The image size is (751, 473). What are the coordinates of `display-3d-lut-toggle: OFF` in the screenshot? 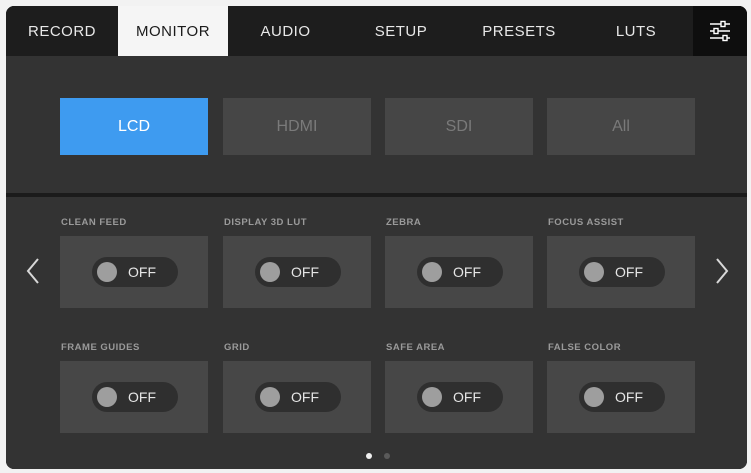 It's located at (298, 272).